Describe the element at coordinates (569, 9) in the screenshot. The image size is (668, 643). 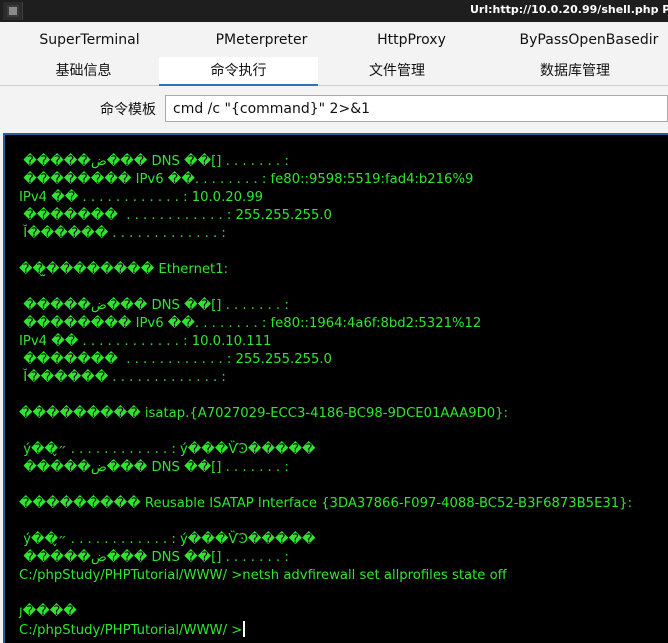
I see `window-title: Url:http://10.0.20.99/shell.php Paylo` at that location.